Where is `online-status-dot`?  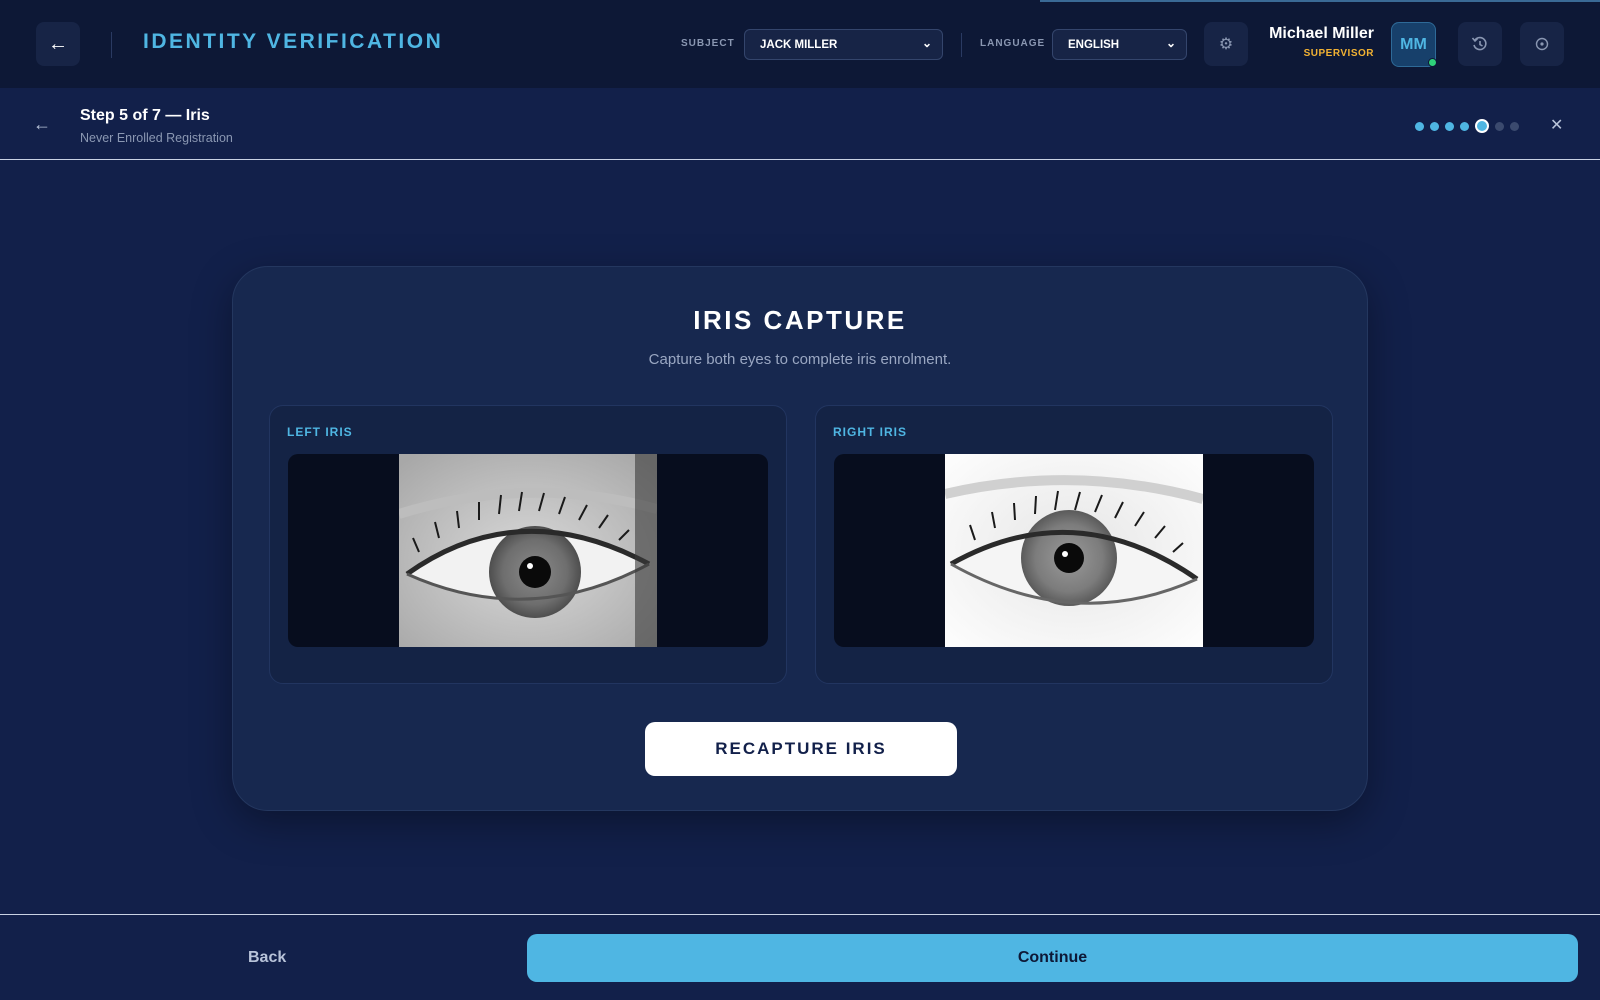
online-status-dot is located at coordinates (1432, 62).